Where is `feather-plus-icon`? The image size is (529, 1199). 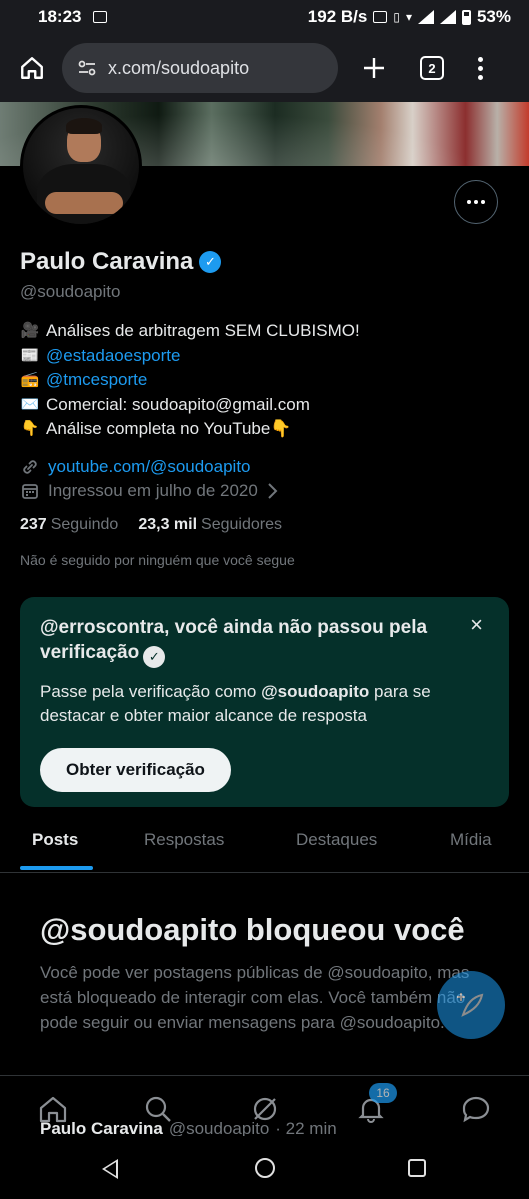
feather-plus-icon is located at coordinates (470, 1005).